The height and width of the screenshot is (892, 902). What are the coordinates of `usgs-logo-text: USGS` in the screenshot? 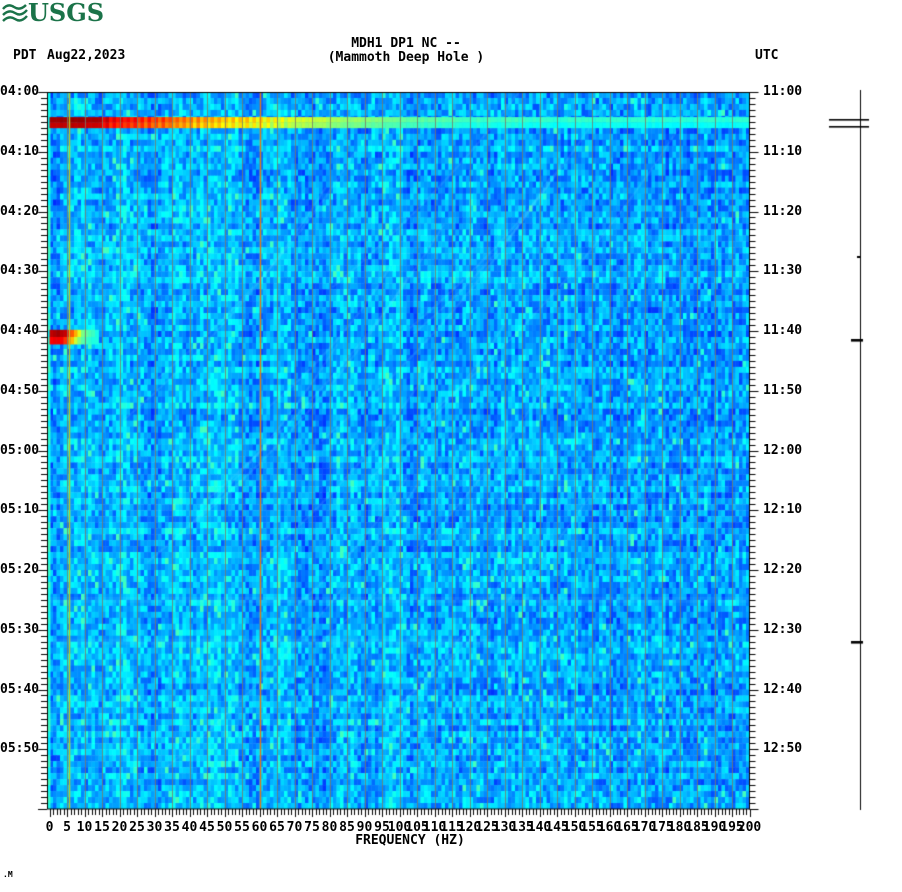 It's located at (66, 13).